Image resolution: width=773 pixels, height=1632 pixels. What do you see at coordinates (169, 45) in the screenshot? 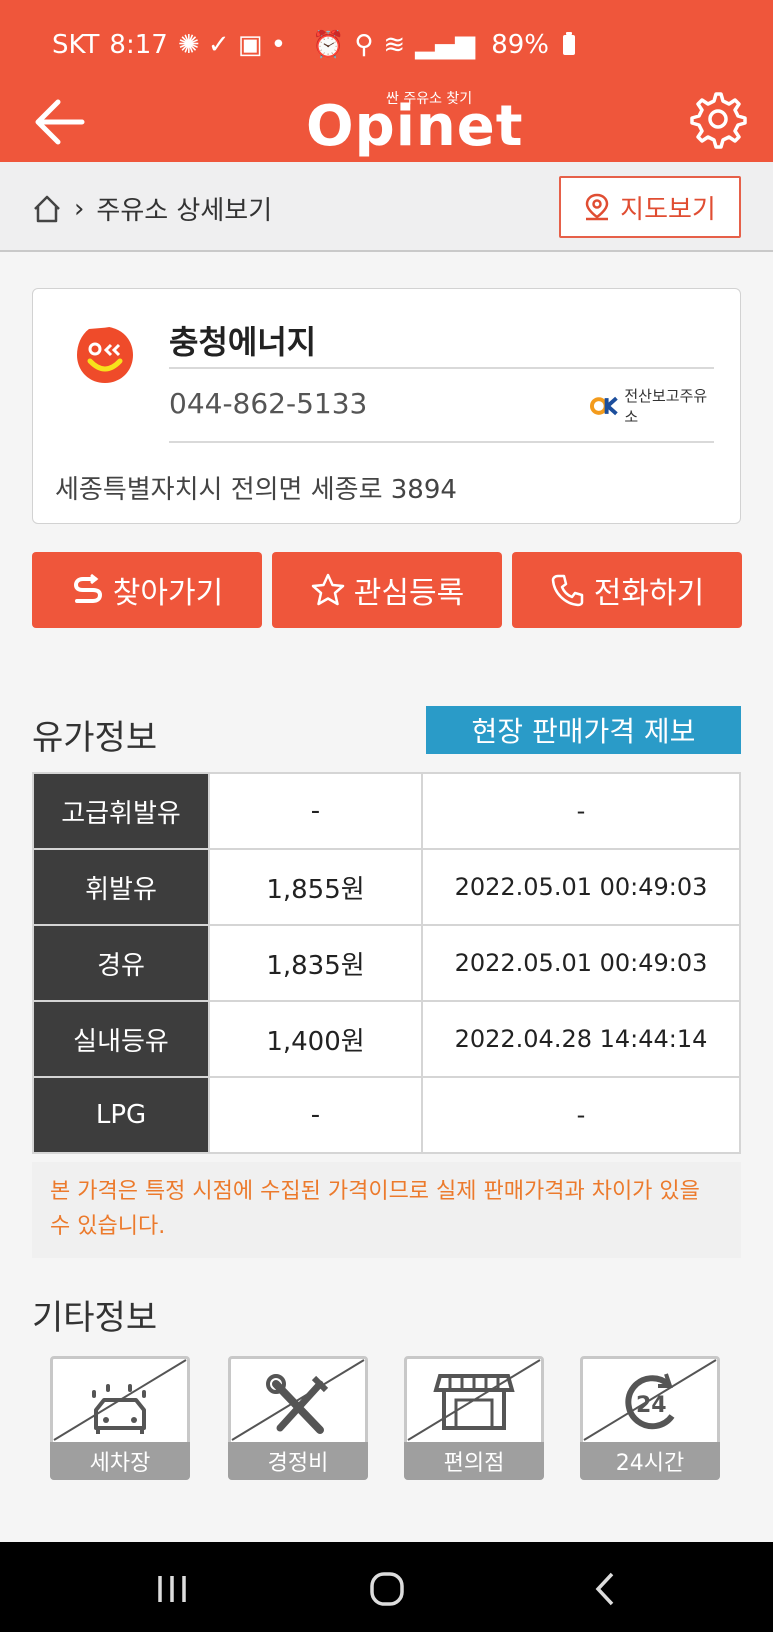
I see `status-left: SKT 8:17 ✺ ✓ ▣ •` at bounding box center [169, 45].